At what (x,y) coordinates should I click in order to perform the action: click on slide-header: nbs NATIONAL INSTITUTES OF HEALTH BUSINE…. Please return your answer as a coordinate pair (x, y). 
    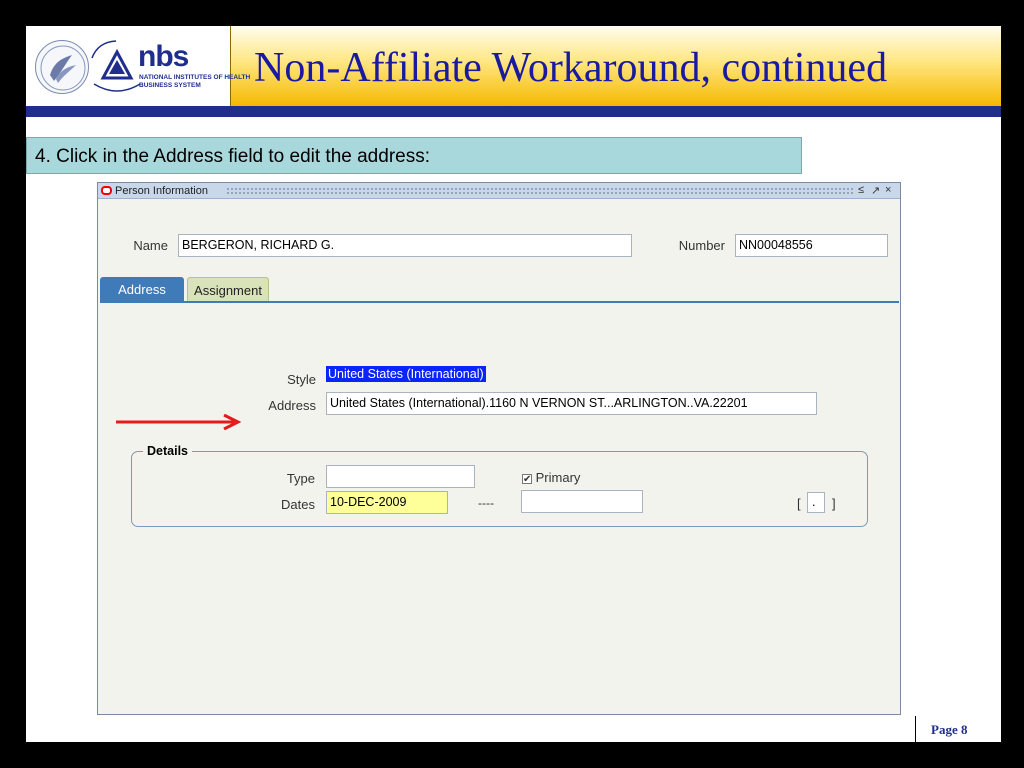
    Looking at the image, I should click on (513, 66).